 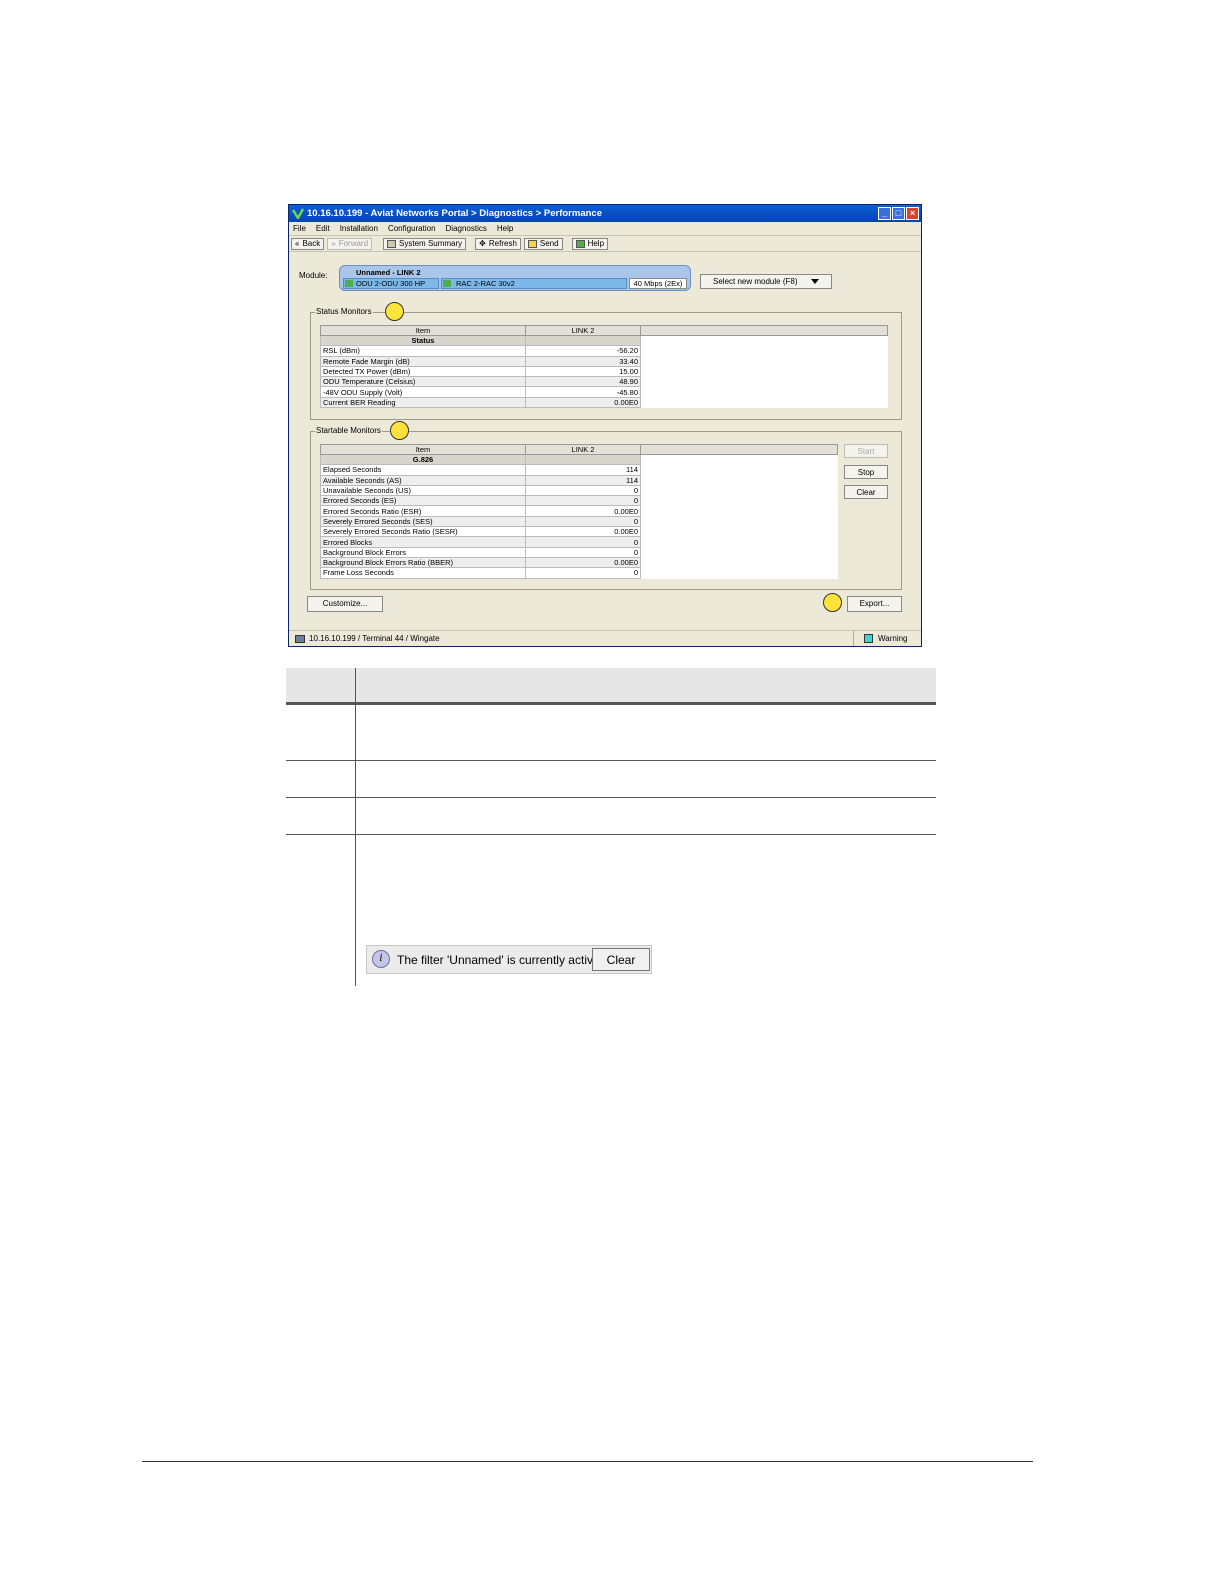 I want to click on menu-help: Help, so click(x=505, y=228).